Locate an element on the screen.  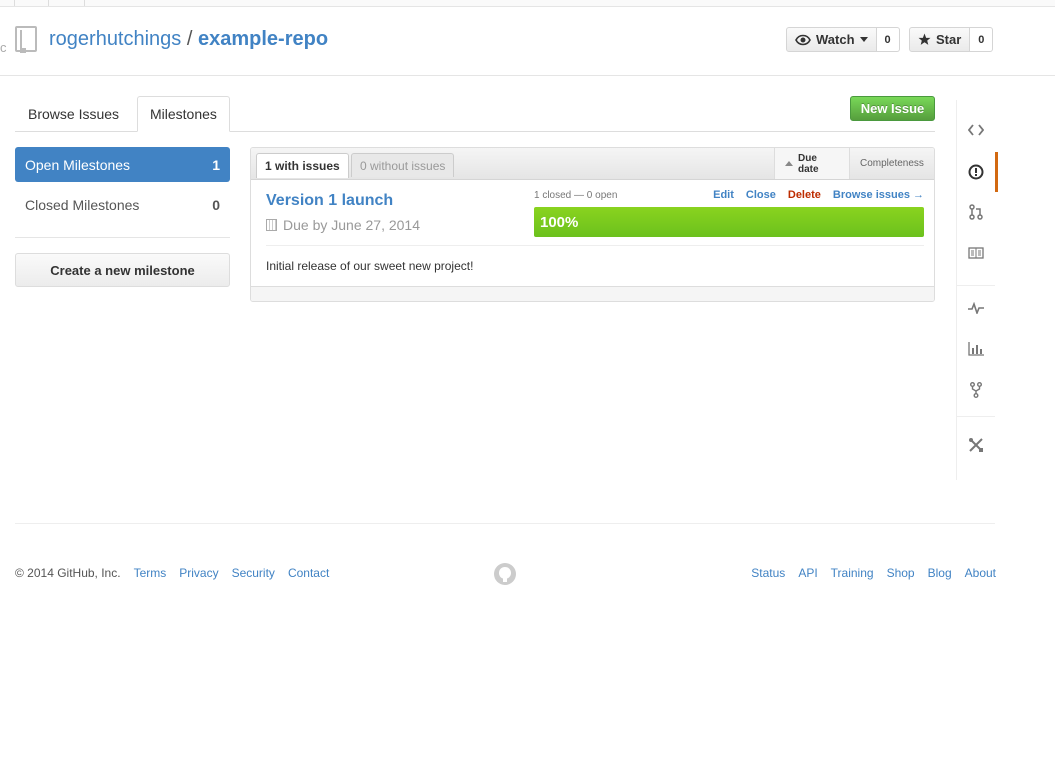
nav-pulse is located at coordinates (976, 308).